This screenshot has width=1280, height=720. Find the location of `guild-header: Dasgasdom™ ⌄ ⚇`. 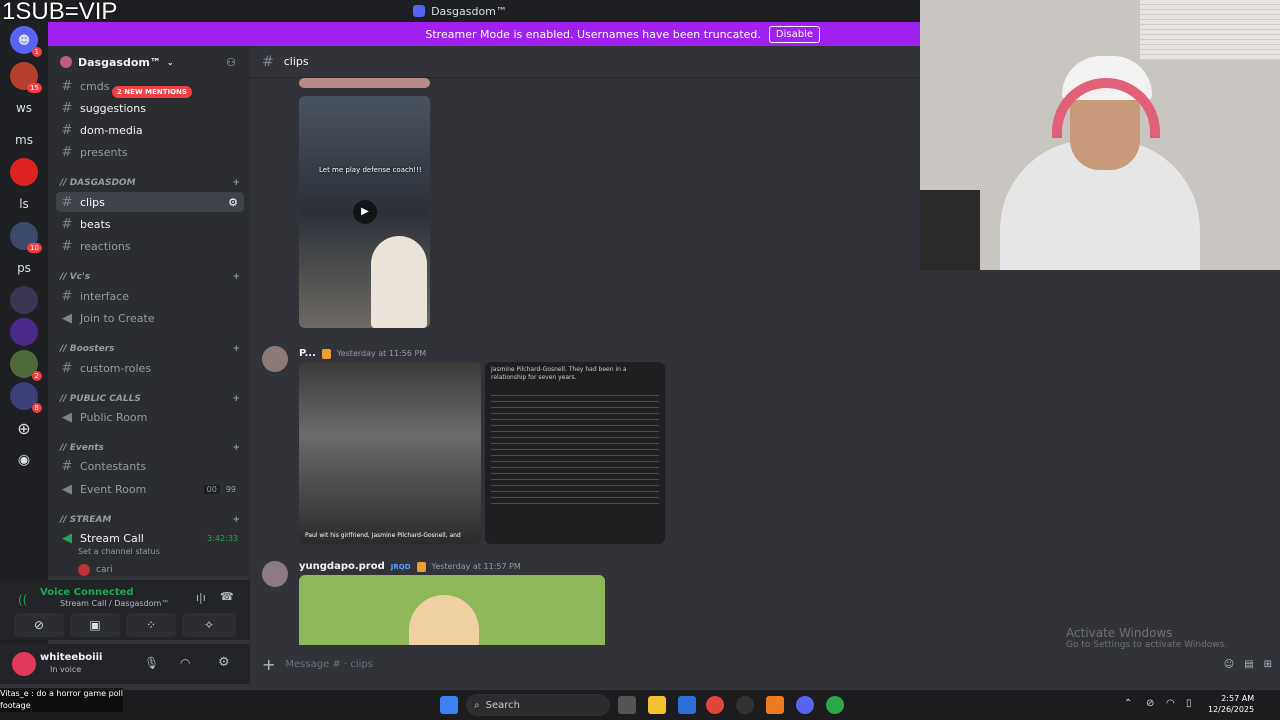

guild-header: Dasgasdom™ ⌄ ⚇ is located at coordinates (149, 62).